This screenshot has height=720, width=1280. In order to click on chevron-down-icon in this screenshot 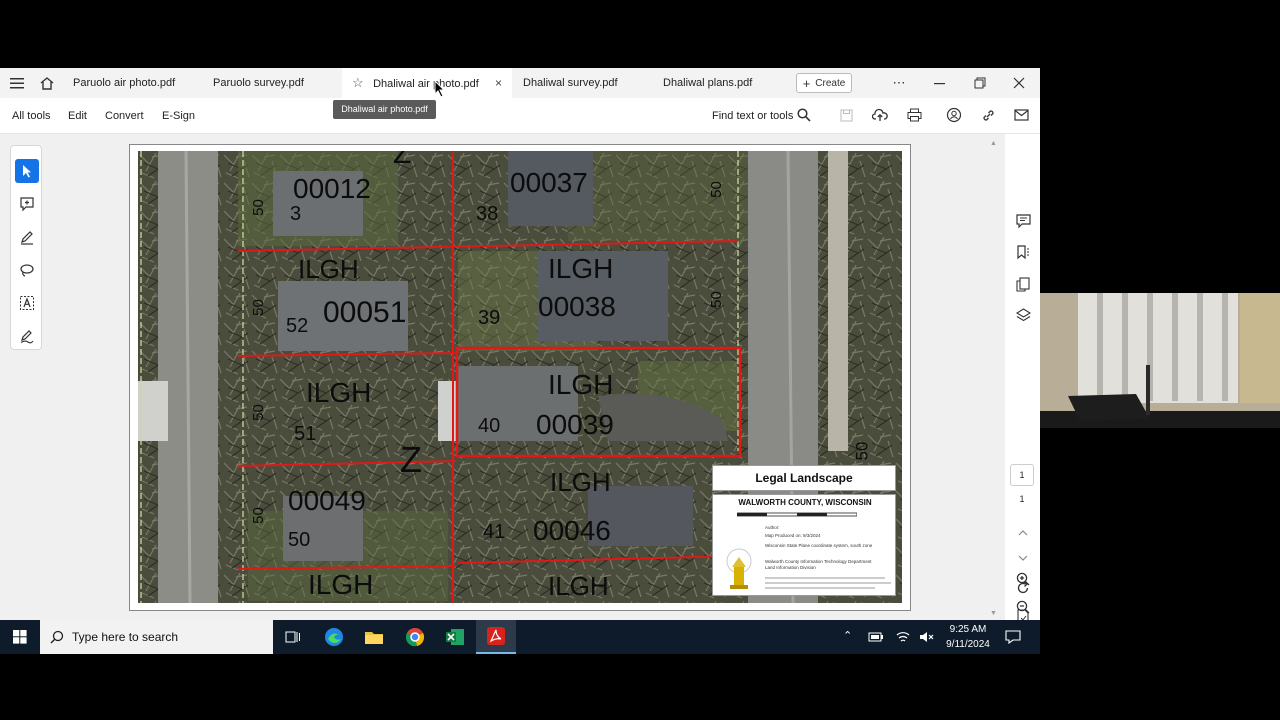, I will do `click(1023, 558)`.